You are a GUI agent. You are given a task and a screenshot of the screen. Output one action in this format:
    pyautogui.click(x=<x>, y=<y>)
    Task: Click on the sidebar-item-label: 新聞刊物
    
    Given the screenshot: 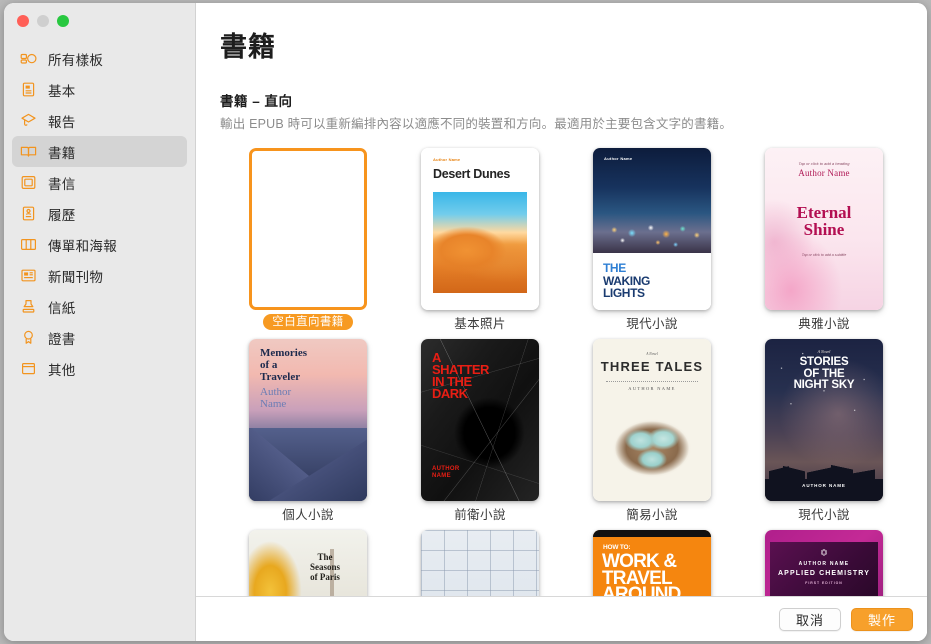 What is the action you would take?
    pyautogui.click(x=76, y=277)
    